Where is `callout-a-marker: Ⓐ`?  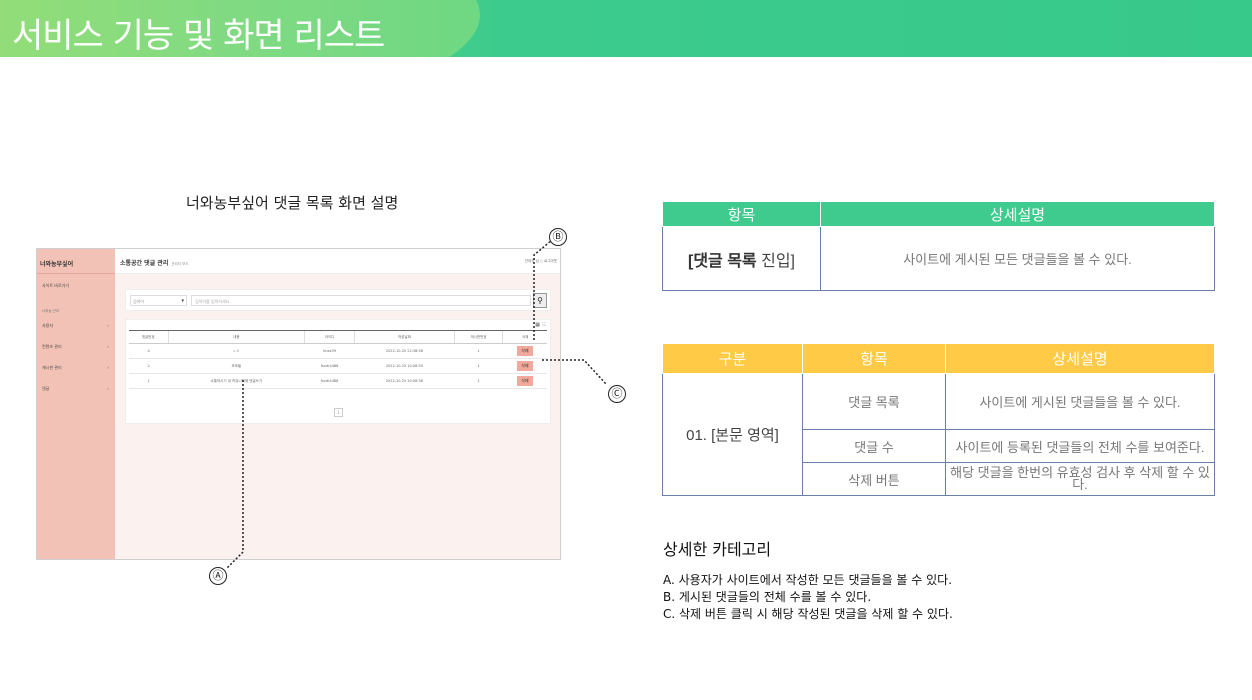 callout-a-marker: Ⓐ is located at coordinates (218, 576).